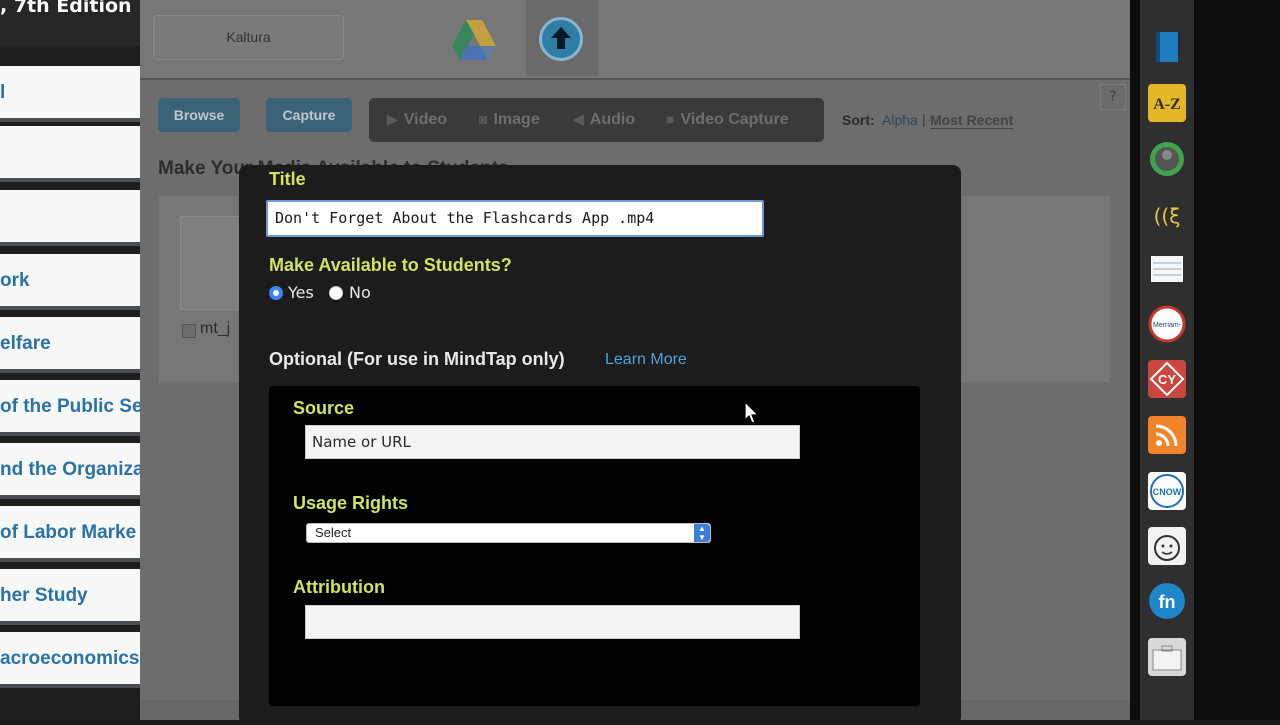 The width and height of the screenshot is (1280, 725). I want to click on source-input: Name or URL, so click(552, 442).